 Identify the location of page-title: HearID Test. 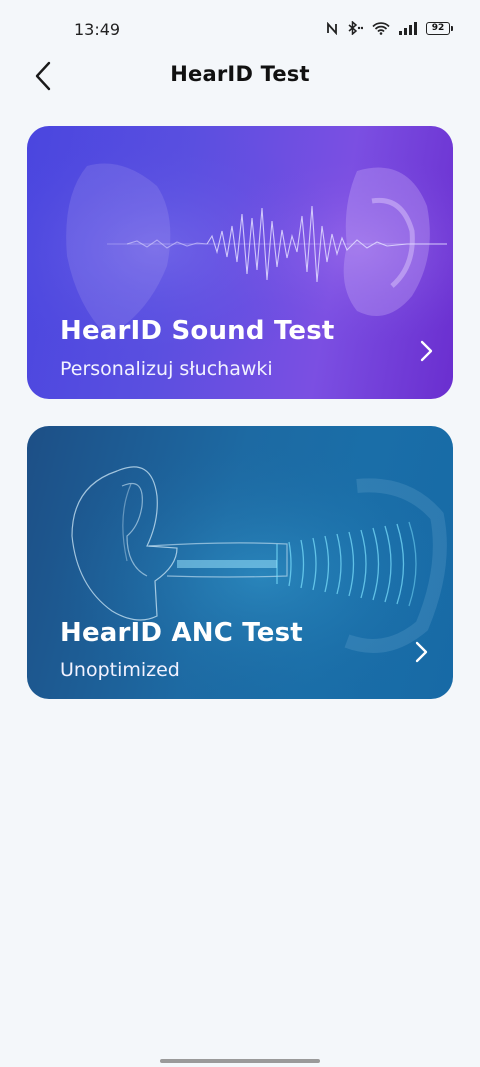
(240, 74).